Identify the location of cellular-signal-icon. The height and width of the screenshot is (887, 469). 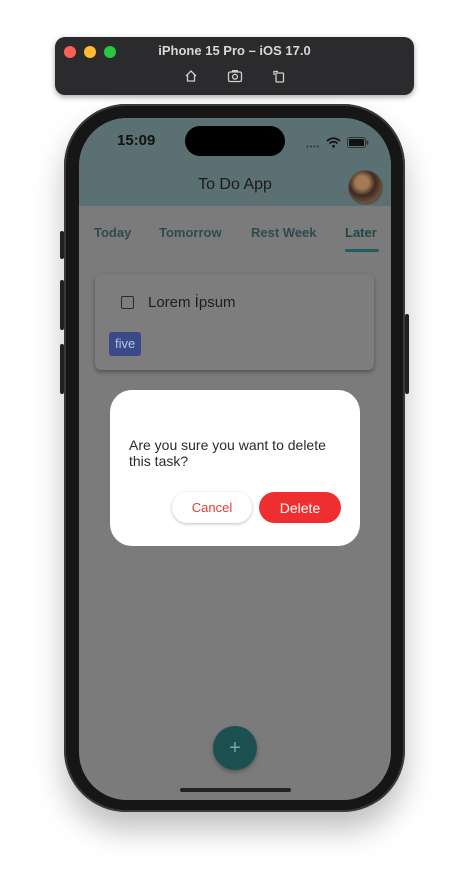
(313, 144).